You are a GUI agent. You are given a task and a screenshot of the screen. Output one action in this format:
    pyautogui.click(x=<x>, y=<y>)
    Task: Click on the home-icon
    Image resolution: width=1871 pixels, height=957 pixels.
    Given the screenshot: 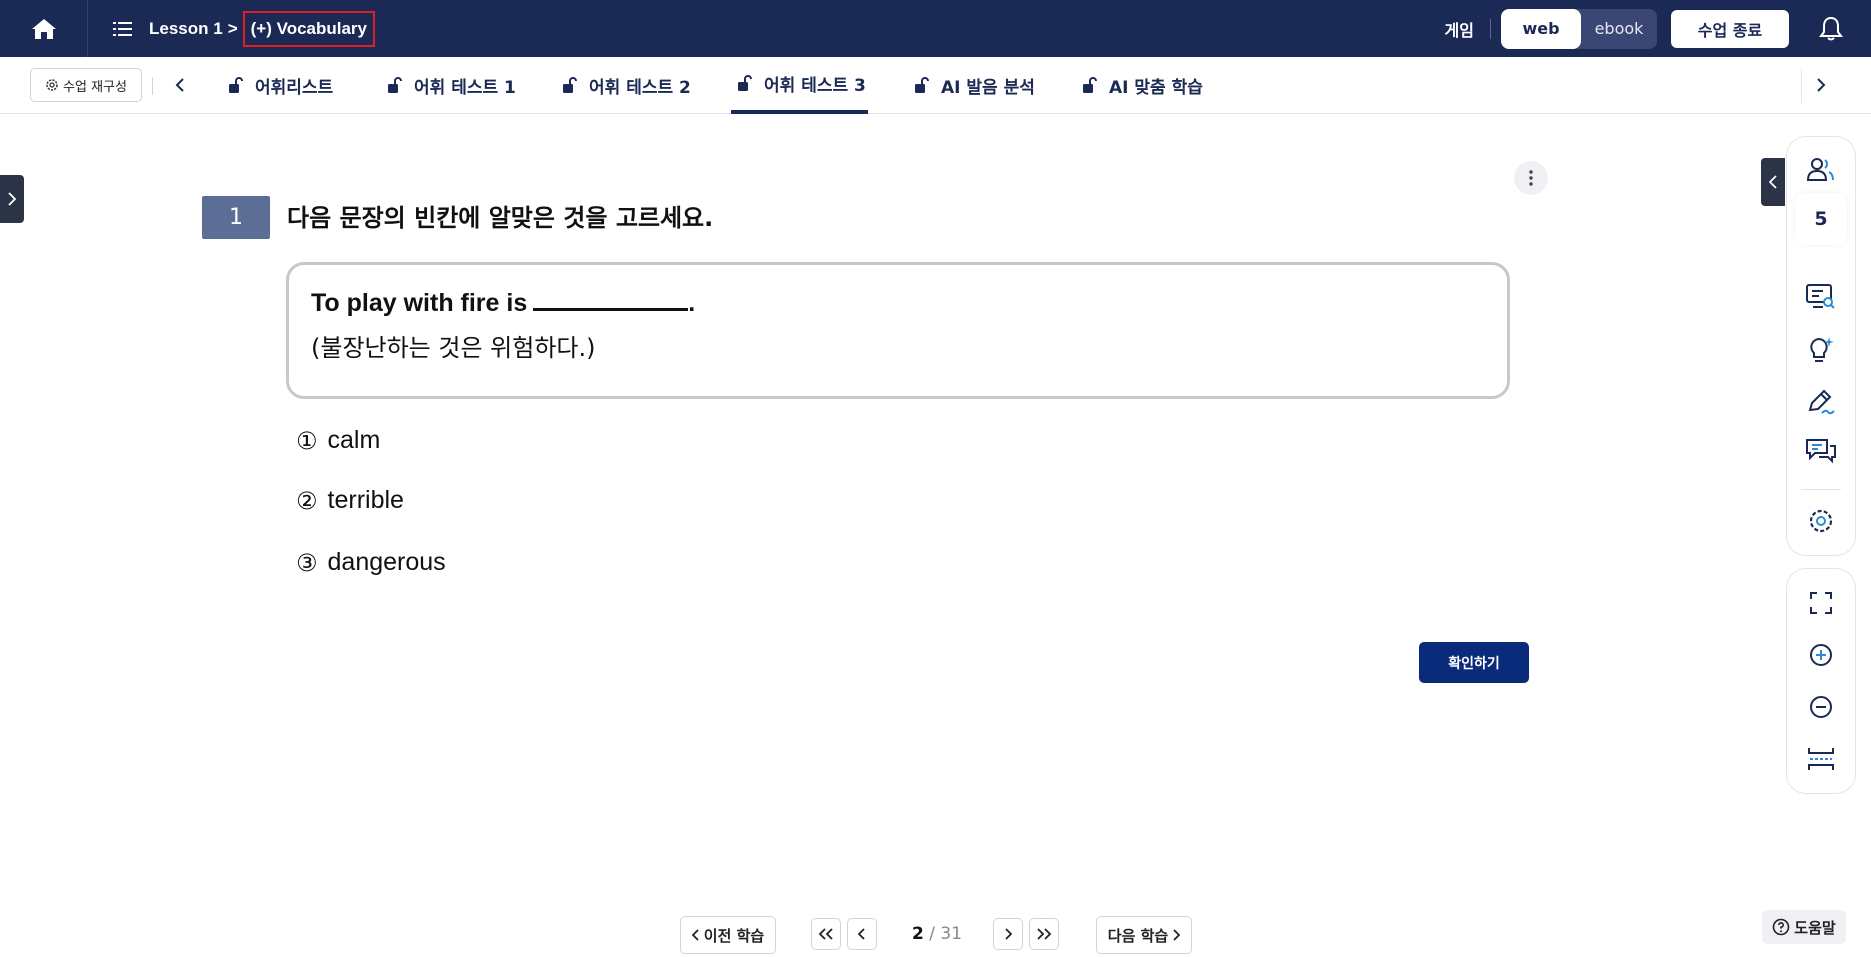 What is the action you would take?
    pyautogui.click(x=43, y=28)
    